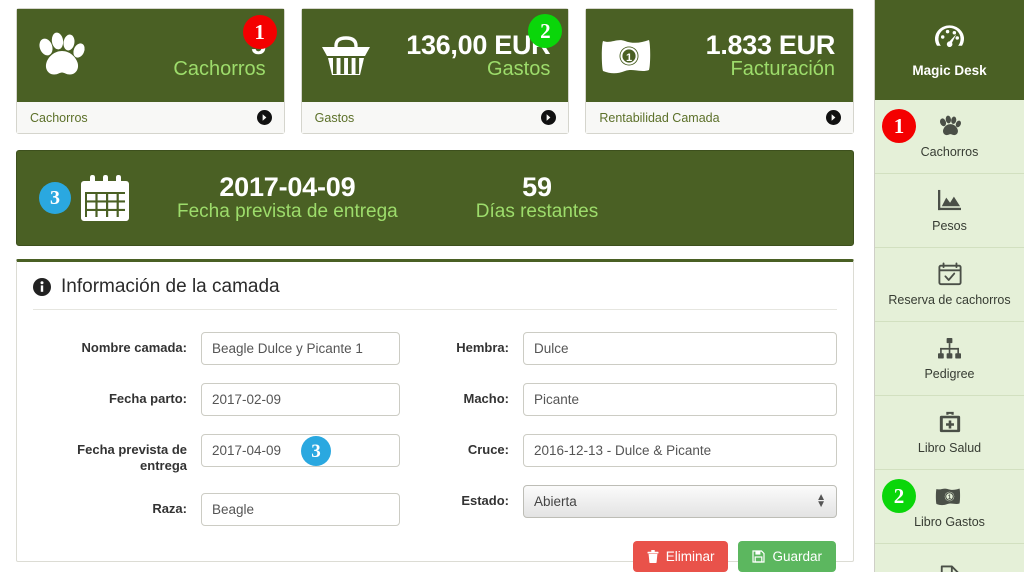 The width and height of the screenshot is (1024, 572). I want to click on fecha-parto-input: 2017-02-09, so click(300, 399).